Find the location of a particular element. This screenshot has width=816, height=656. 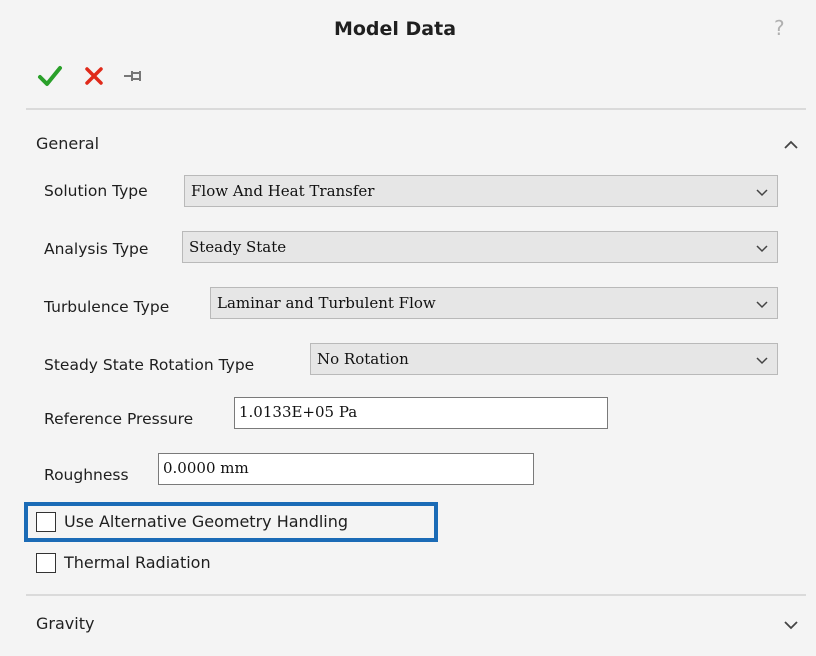

general-section-header: General is located at coordinates (416, 144).